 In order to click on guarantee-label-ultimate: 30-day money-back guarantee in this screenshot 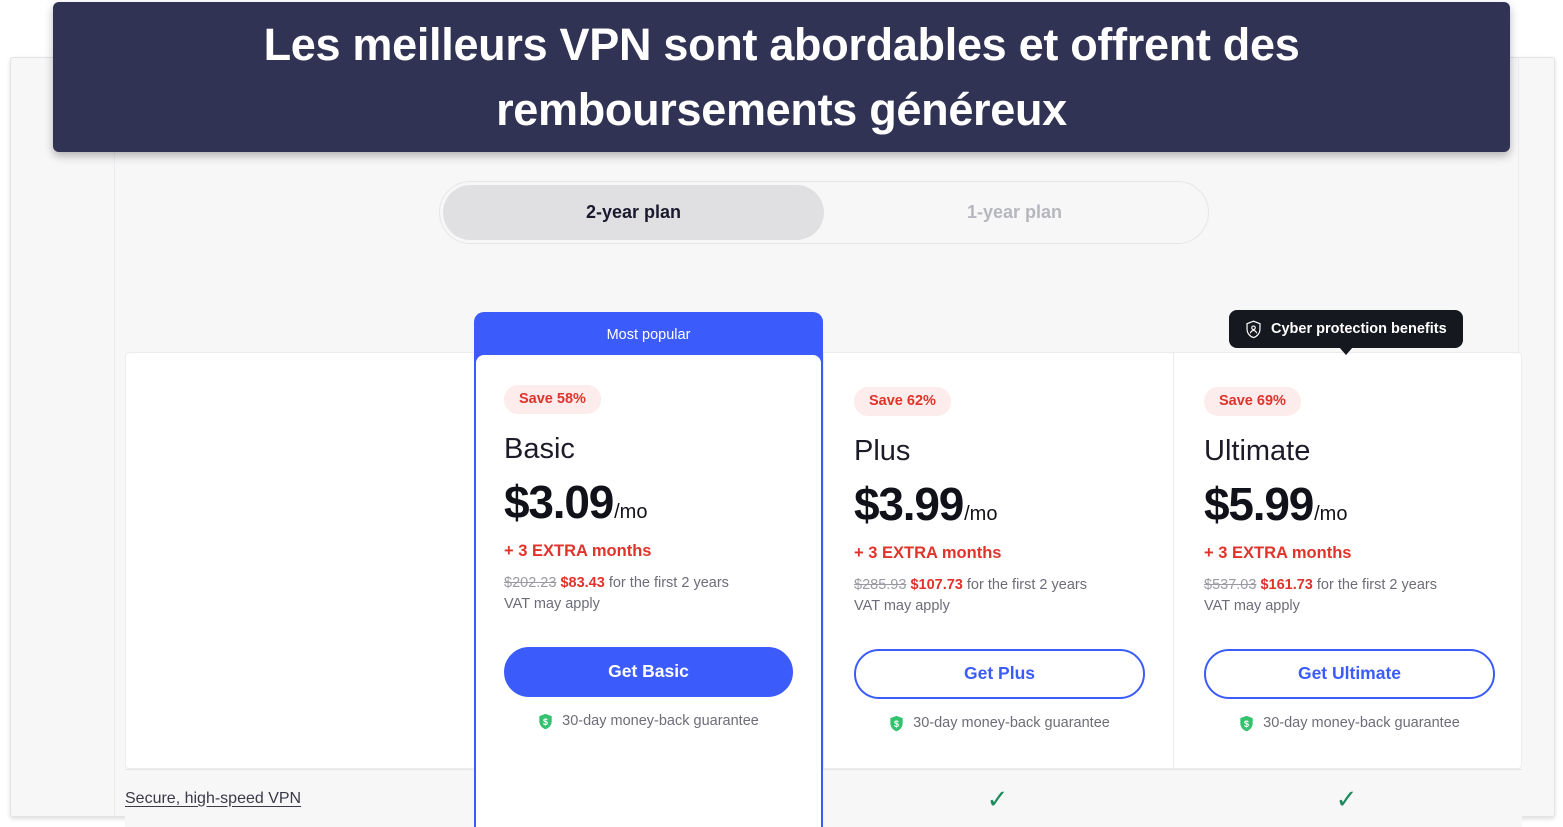, I will do `click(1361, 723)`.